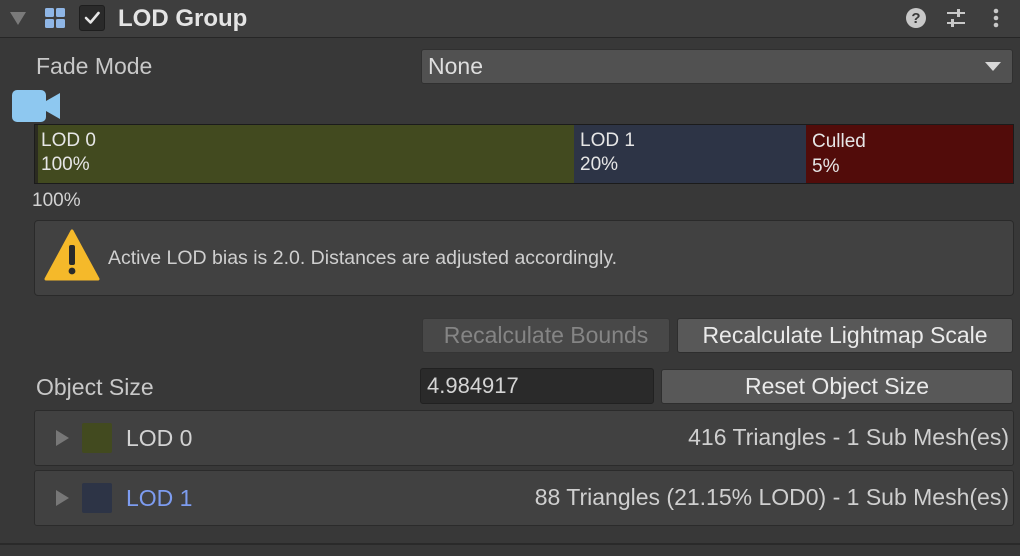 The width and height of the screenshot is (1020, 556). I want to click on lod0-row-info: 416 Triangles - 1 Sub Mesh(es), so click(848, 437).